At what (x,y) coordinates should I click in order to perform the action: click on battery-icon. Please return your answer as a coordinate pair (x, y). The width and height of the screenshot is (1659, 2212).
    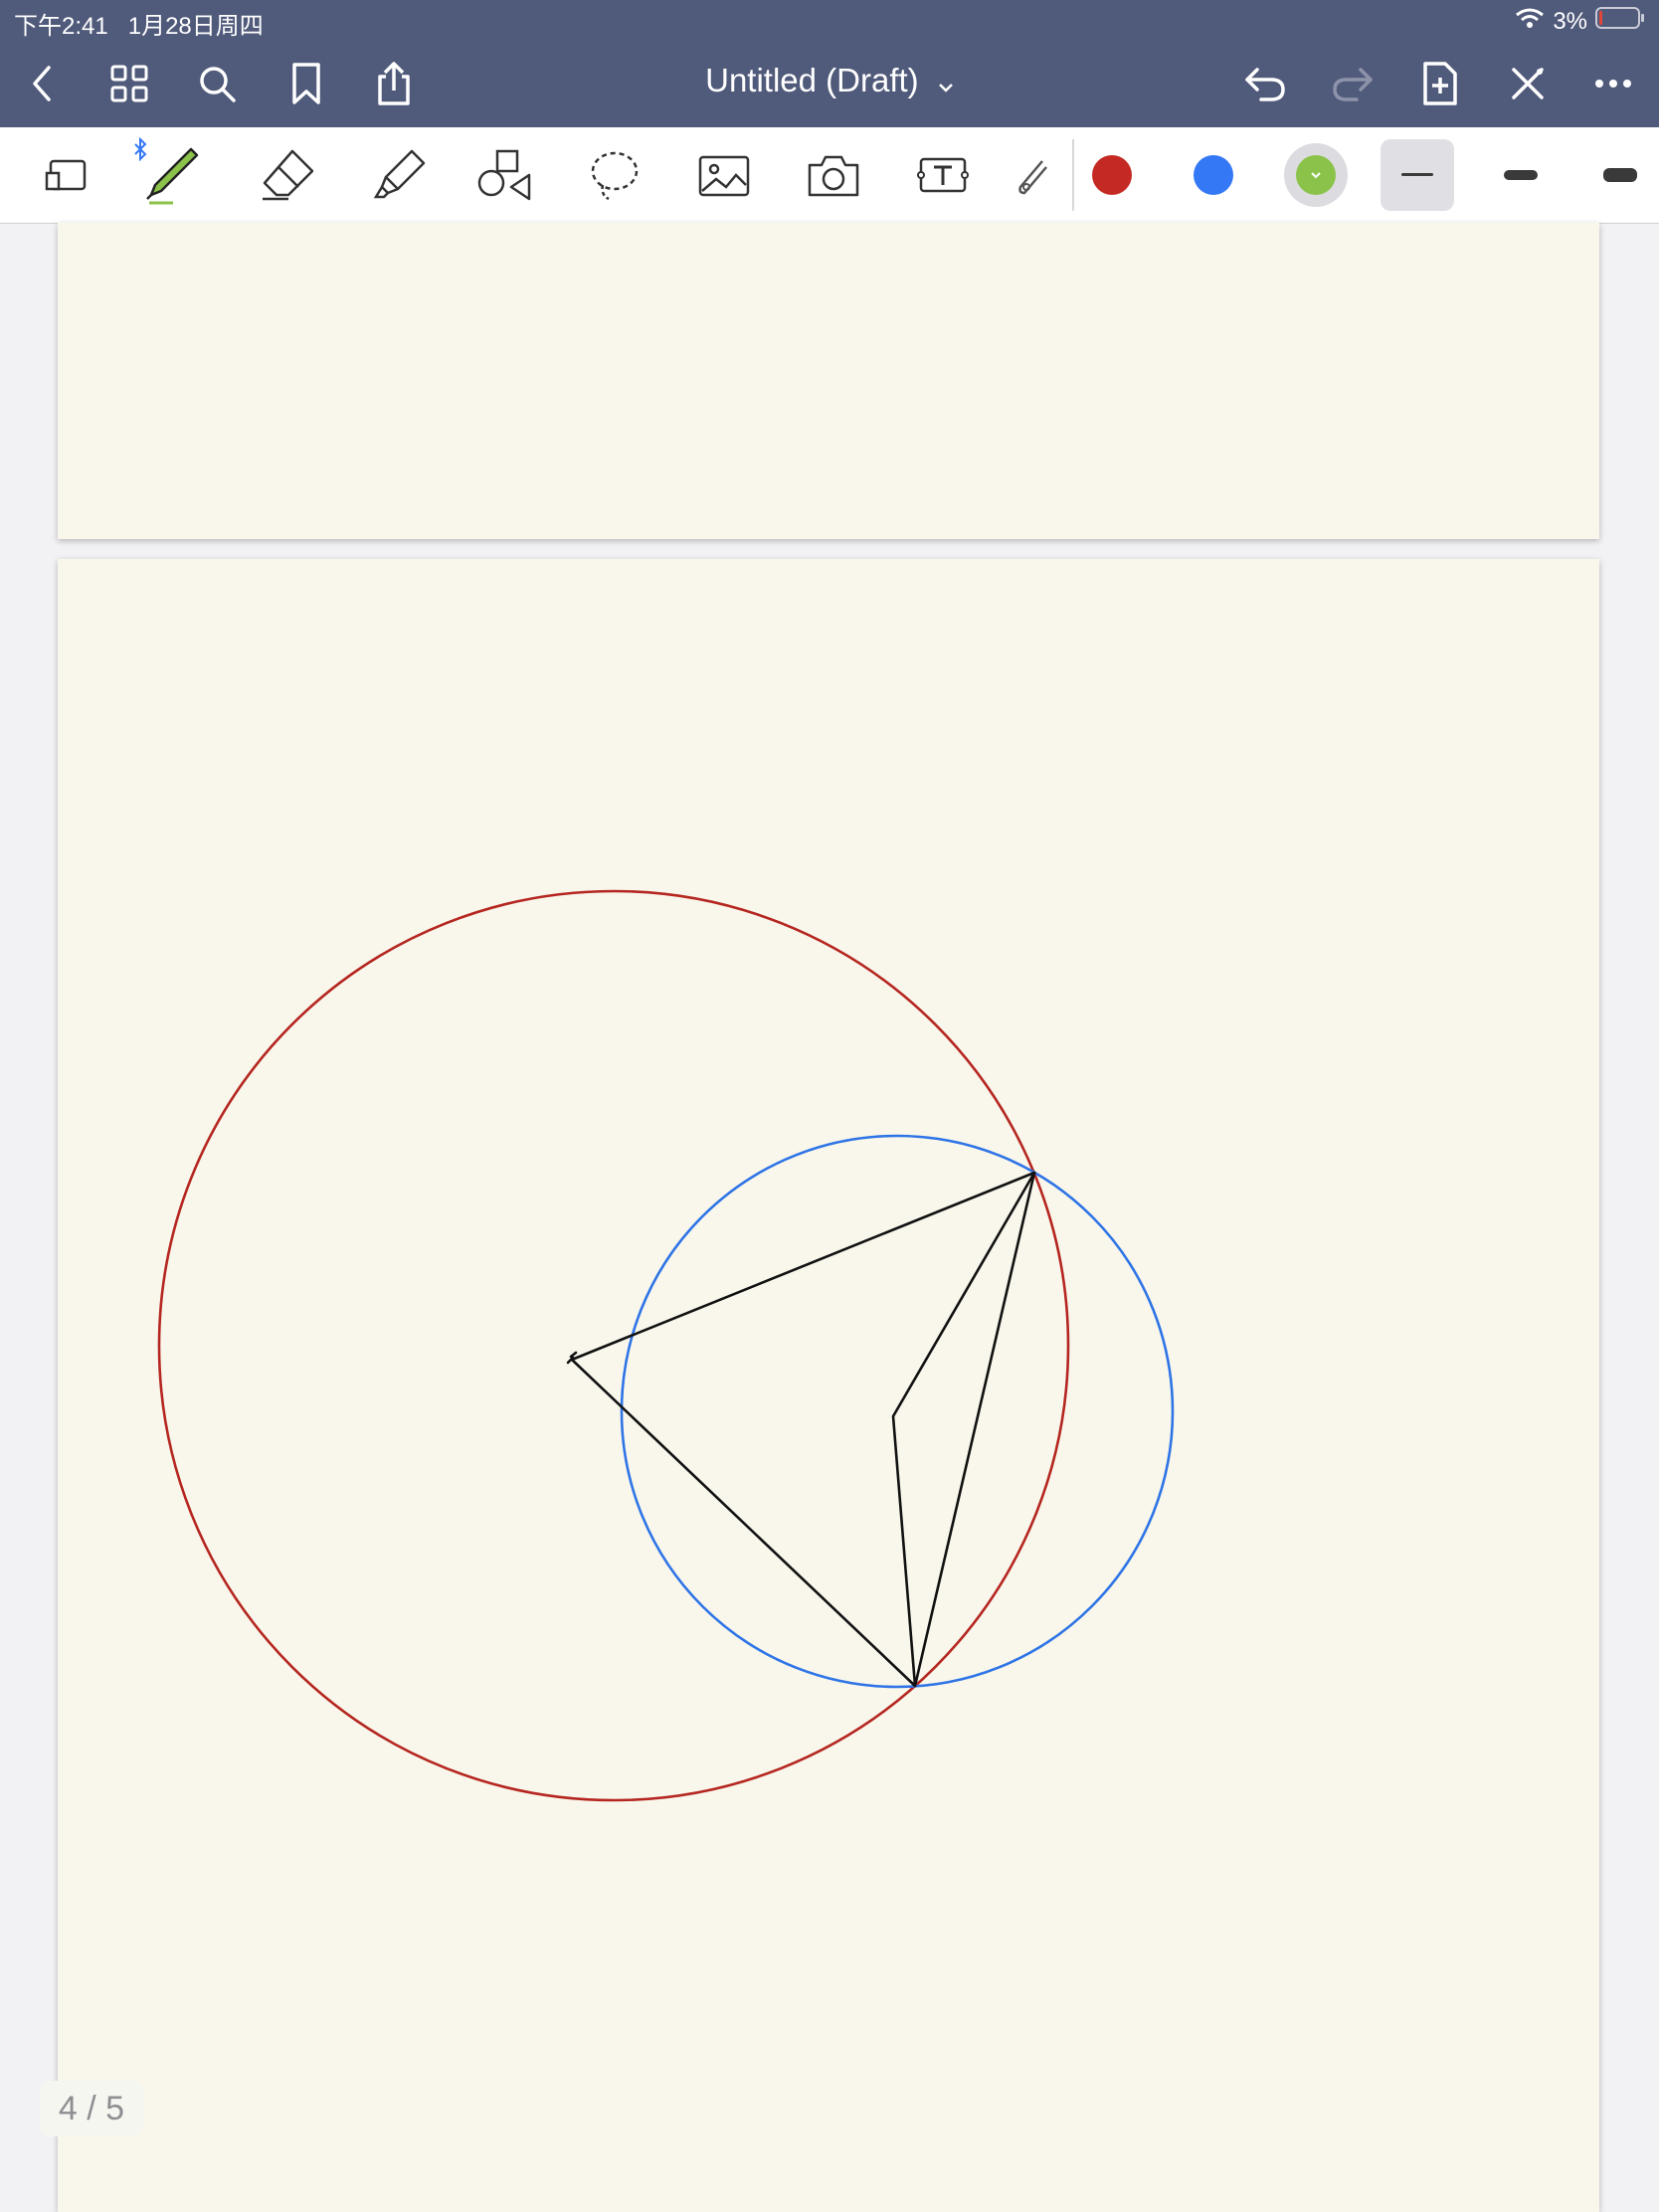
    Looking at the image, I should click on (1620, 21).